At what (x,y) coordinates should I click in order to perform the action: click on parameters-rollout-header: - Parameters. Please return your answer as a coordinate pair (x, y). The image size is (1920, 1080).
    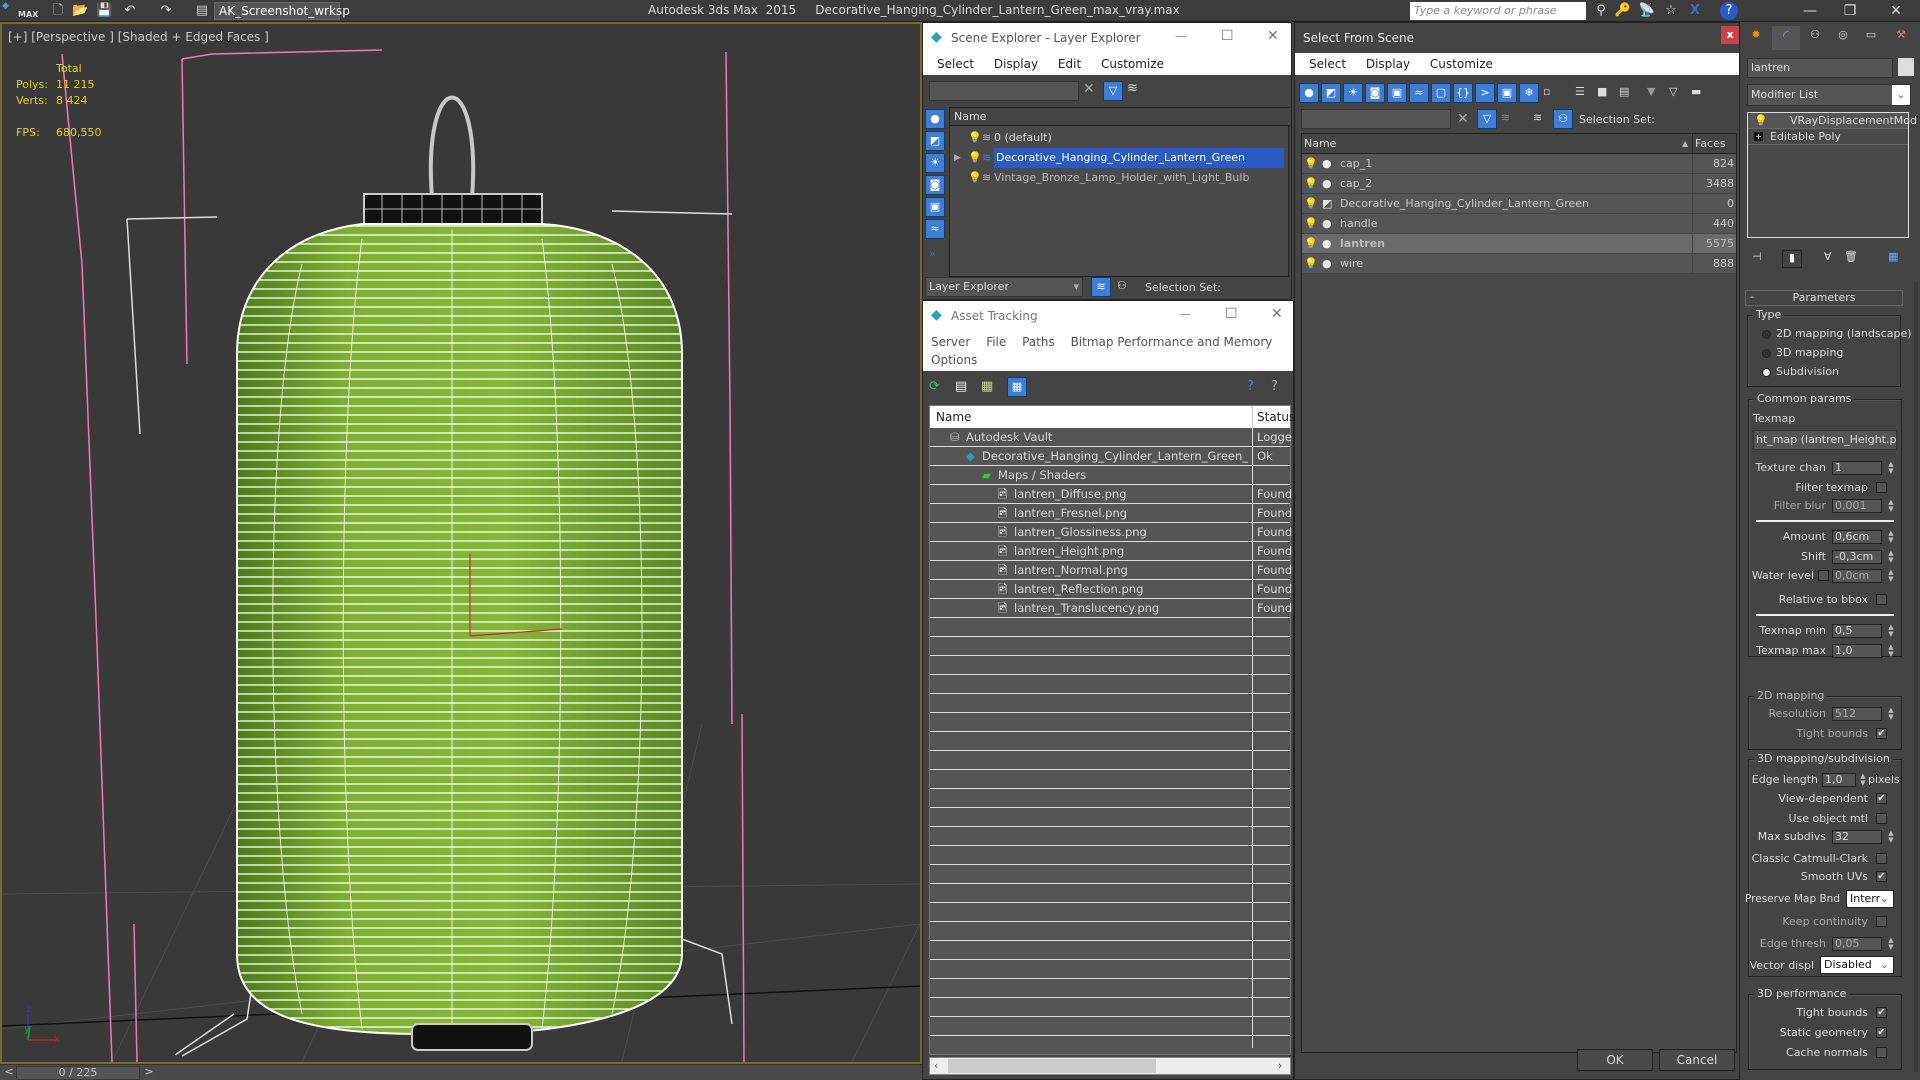
    Looking at the image, I should click on (1824, 298).